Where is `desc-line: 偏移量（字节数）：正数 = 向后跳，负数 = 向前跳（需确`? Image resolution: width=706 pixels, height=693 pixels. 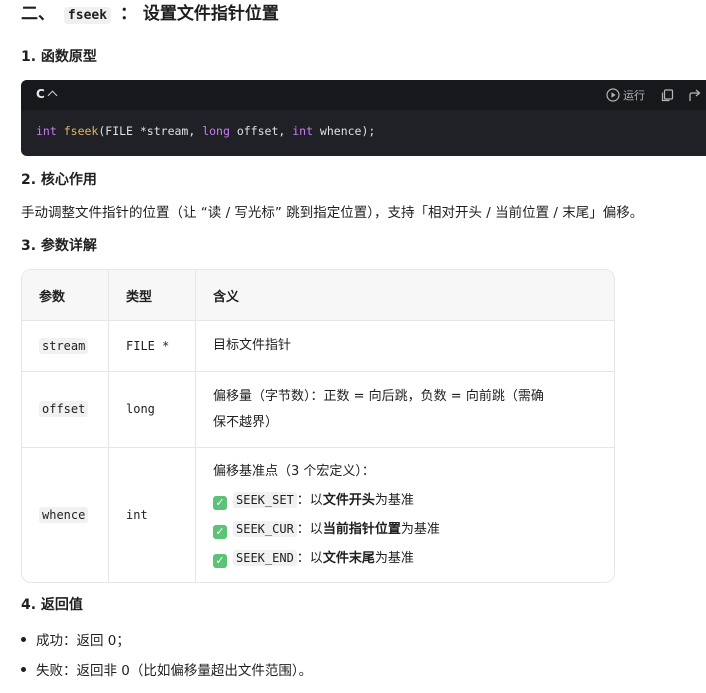
desc-line: 偏移量（字节数）：正数 = 向后跳，负数 = 向前跳（需确 is located at coordinates (378, 396).